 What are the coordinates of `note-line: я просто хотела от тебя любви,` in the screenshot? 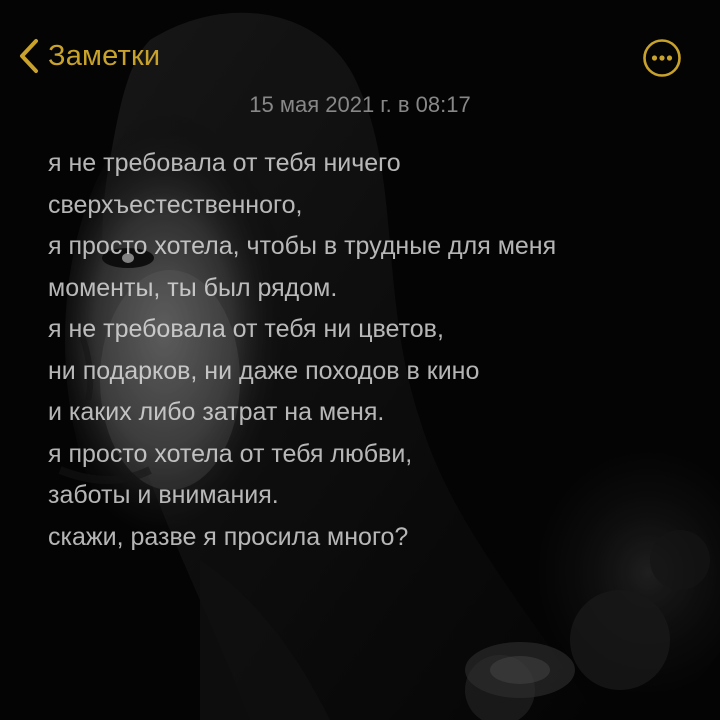 It's located at (230, 453).